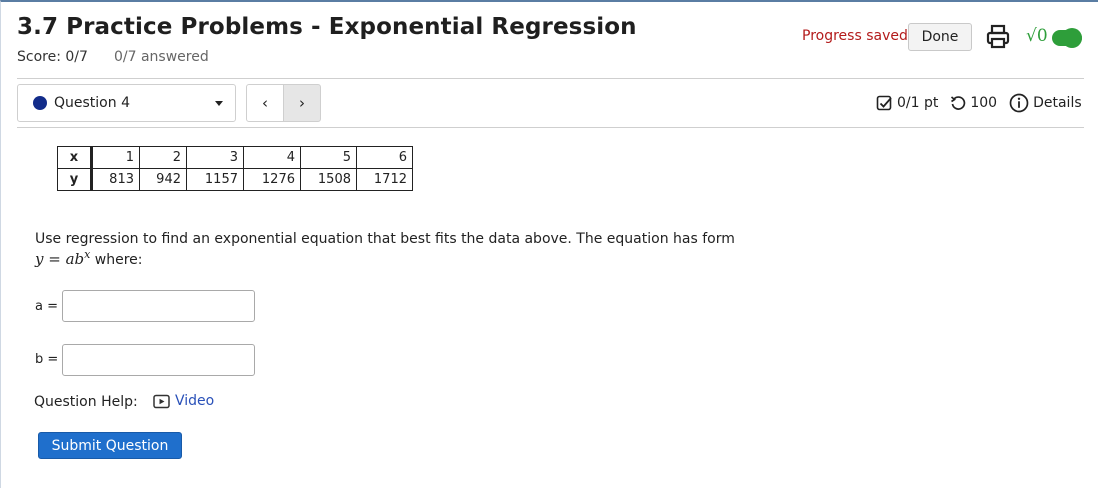 The width and height of the screenshot is (1098, 488). I want to click on table-header-y: y, so click(75, 179).